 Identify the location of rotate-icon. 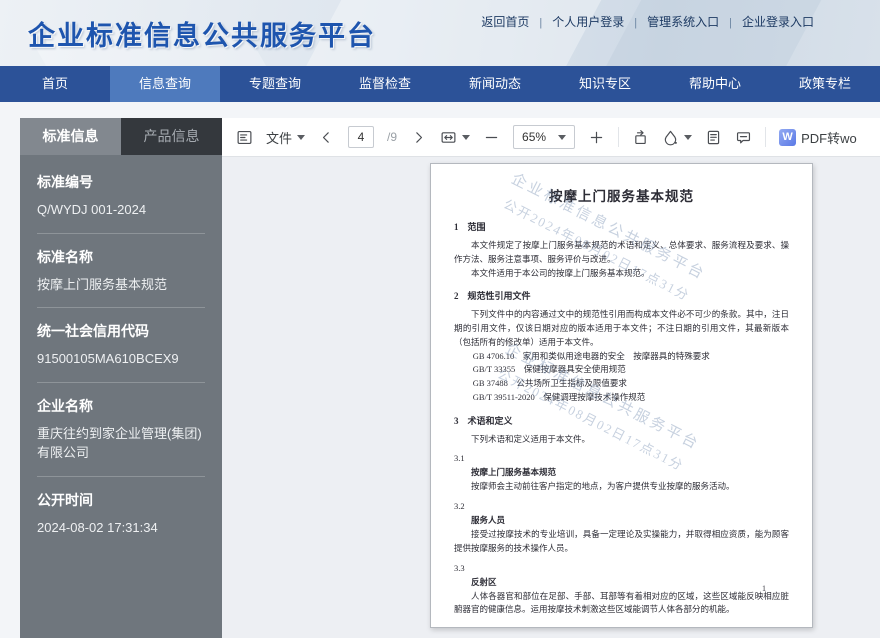
(640, 136).